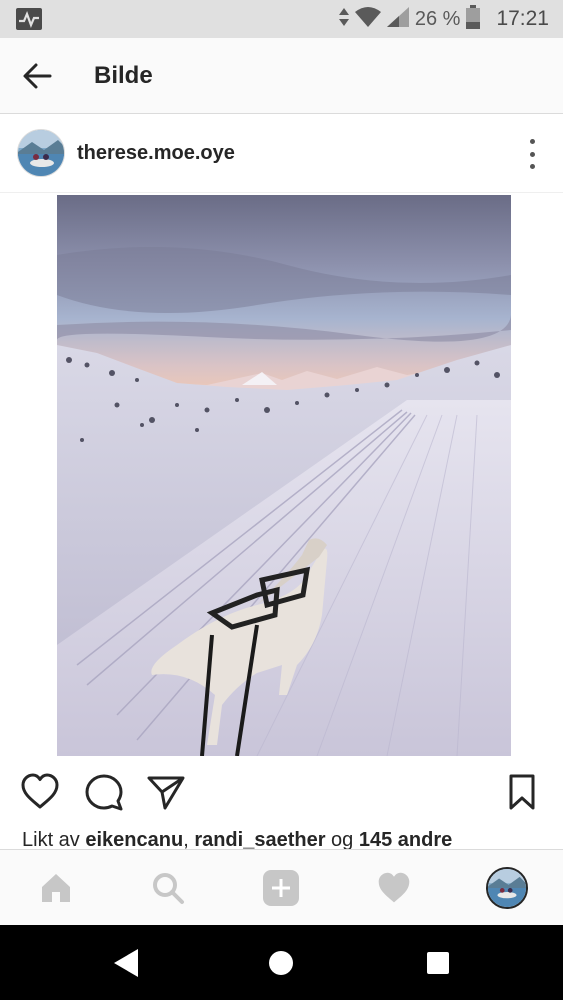  I want to click on bookmark-icon, so click(522, 792).